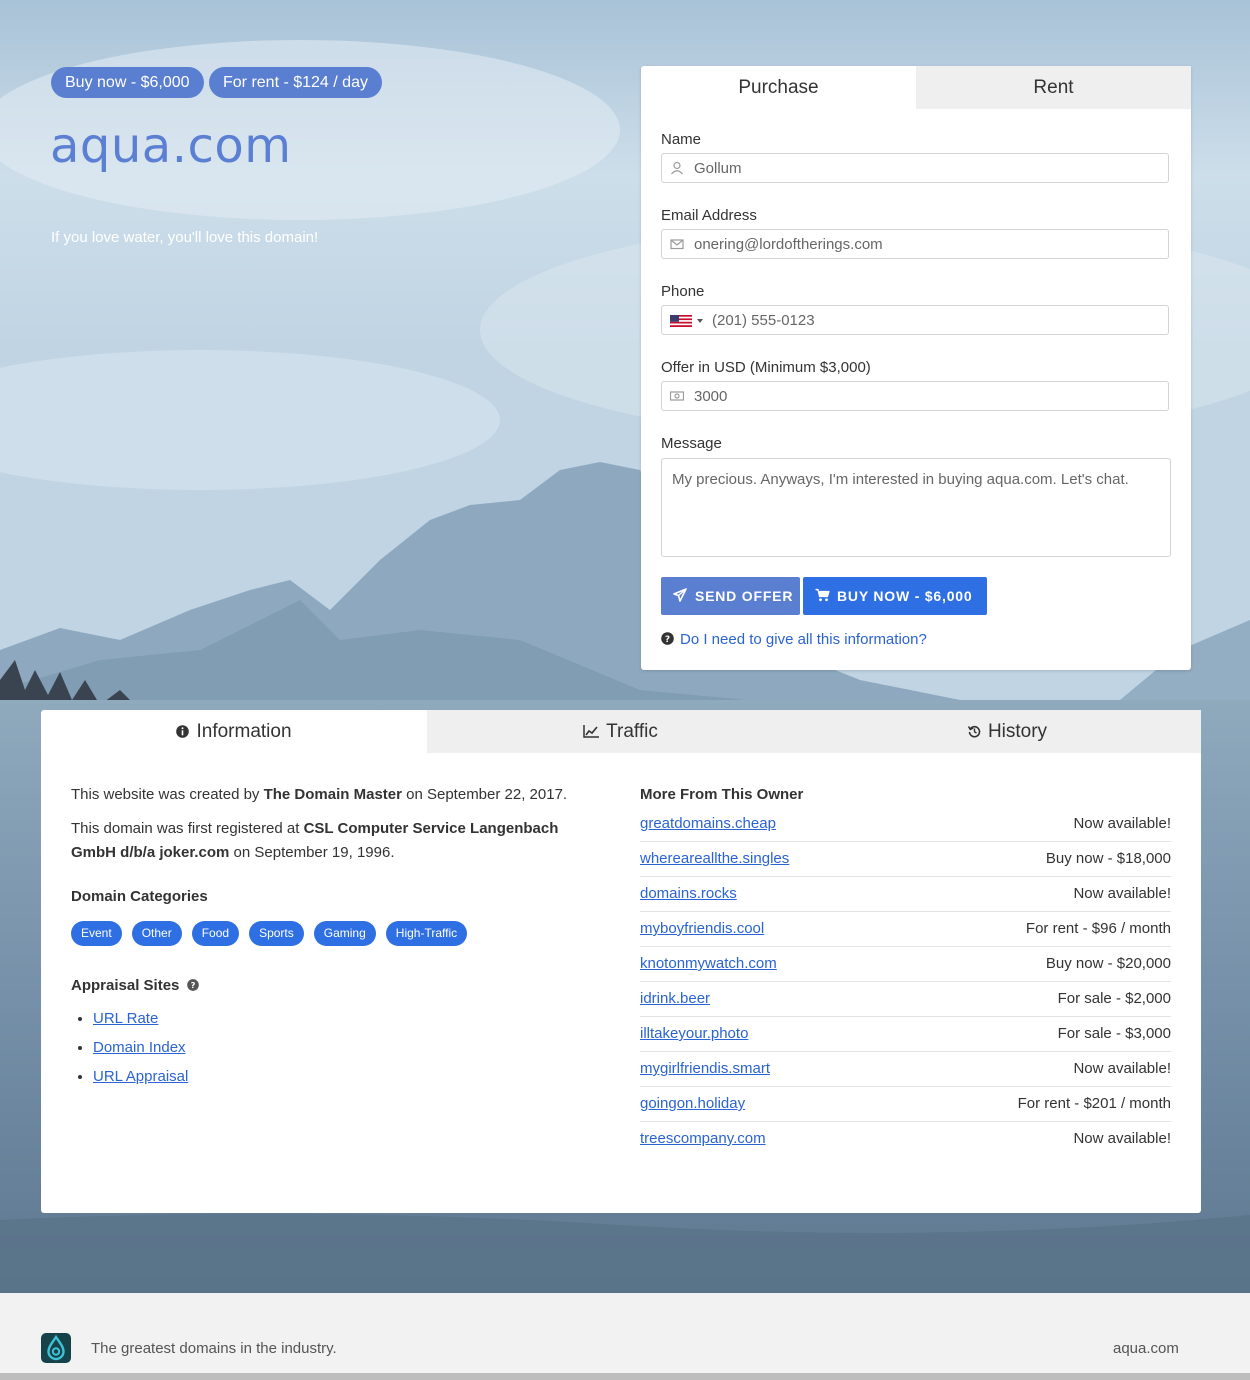 The width and height of the screenshot is (1250, 1380). Describe the element at coordinates (744, 596) in the screenshot. I see `send-offer-label: SEND OFFER` at that location.